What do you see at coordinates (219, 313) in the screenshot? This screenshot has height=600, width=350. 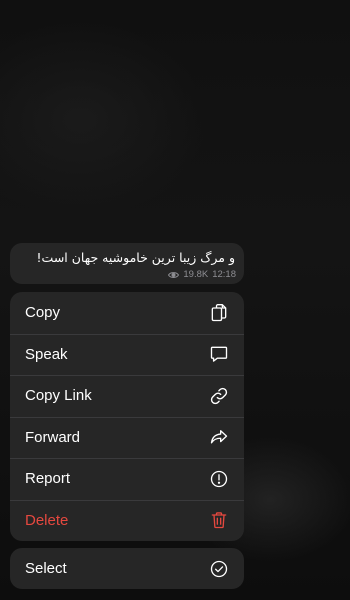 I see `copy-icon` at bounding box center [219, 313].